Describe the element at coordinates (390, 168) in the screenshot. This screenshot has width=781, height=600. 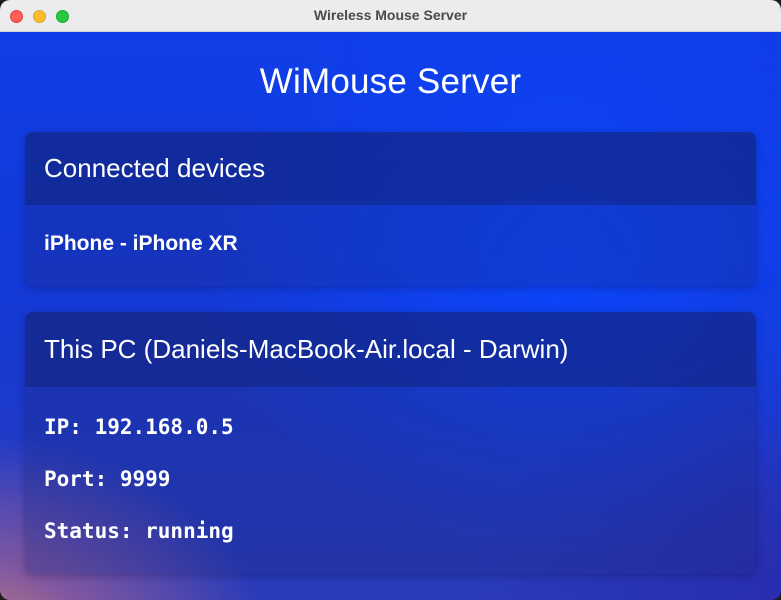
I see `connected-devices-header: Connected devices` at that location.